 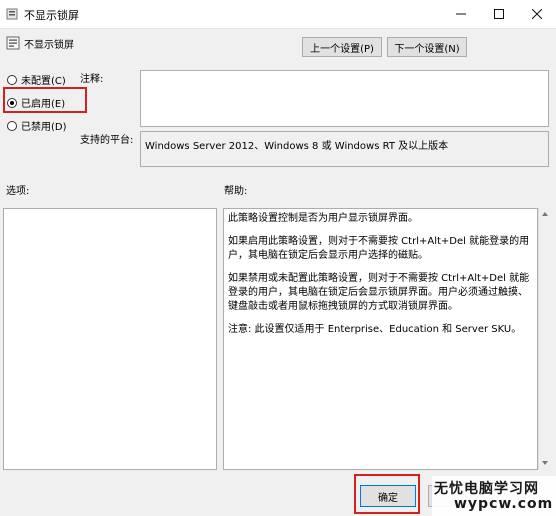 What do you see at coordinates (92, 79) in the screenshot?
I see `comment-label: 注释:` at bounding box center [92, 79].